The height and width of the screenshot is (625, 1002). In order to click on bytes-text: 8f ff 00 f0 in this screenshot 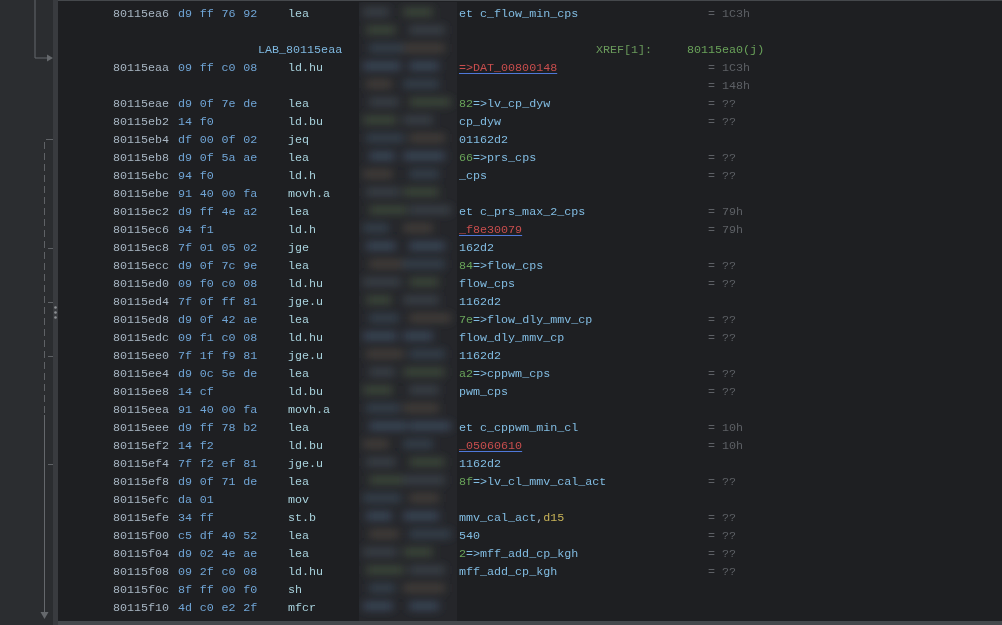, I will do `click(218, 590)`.